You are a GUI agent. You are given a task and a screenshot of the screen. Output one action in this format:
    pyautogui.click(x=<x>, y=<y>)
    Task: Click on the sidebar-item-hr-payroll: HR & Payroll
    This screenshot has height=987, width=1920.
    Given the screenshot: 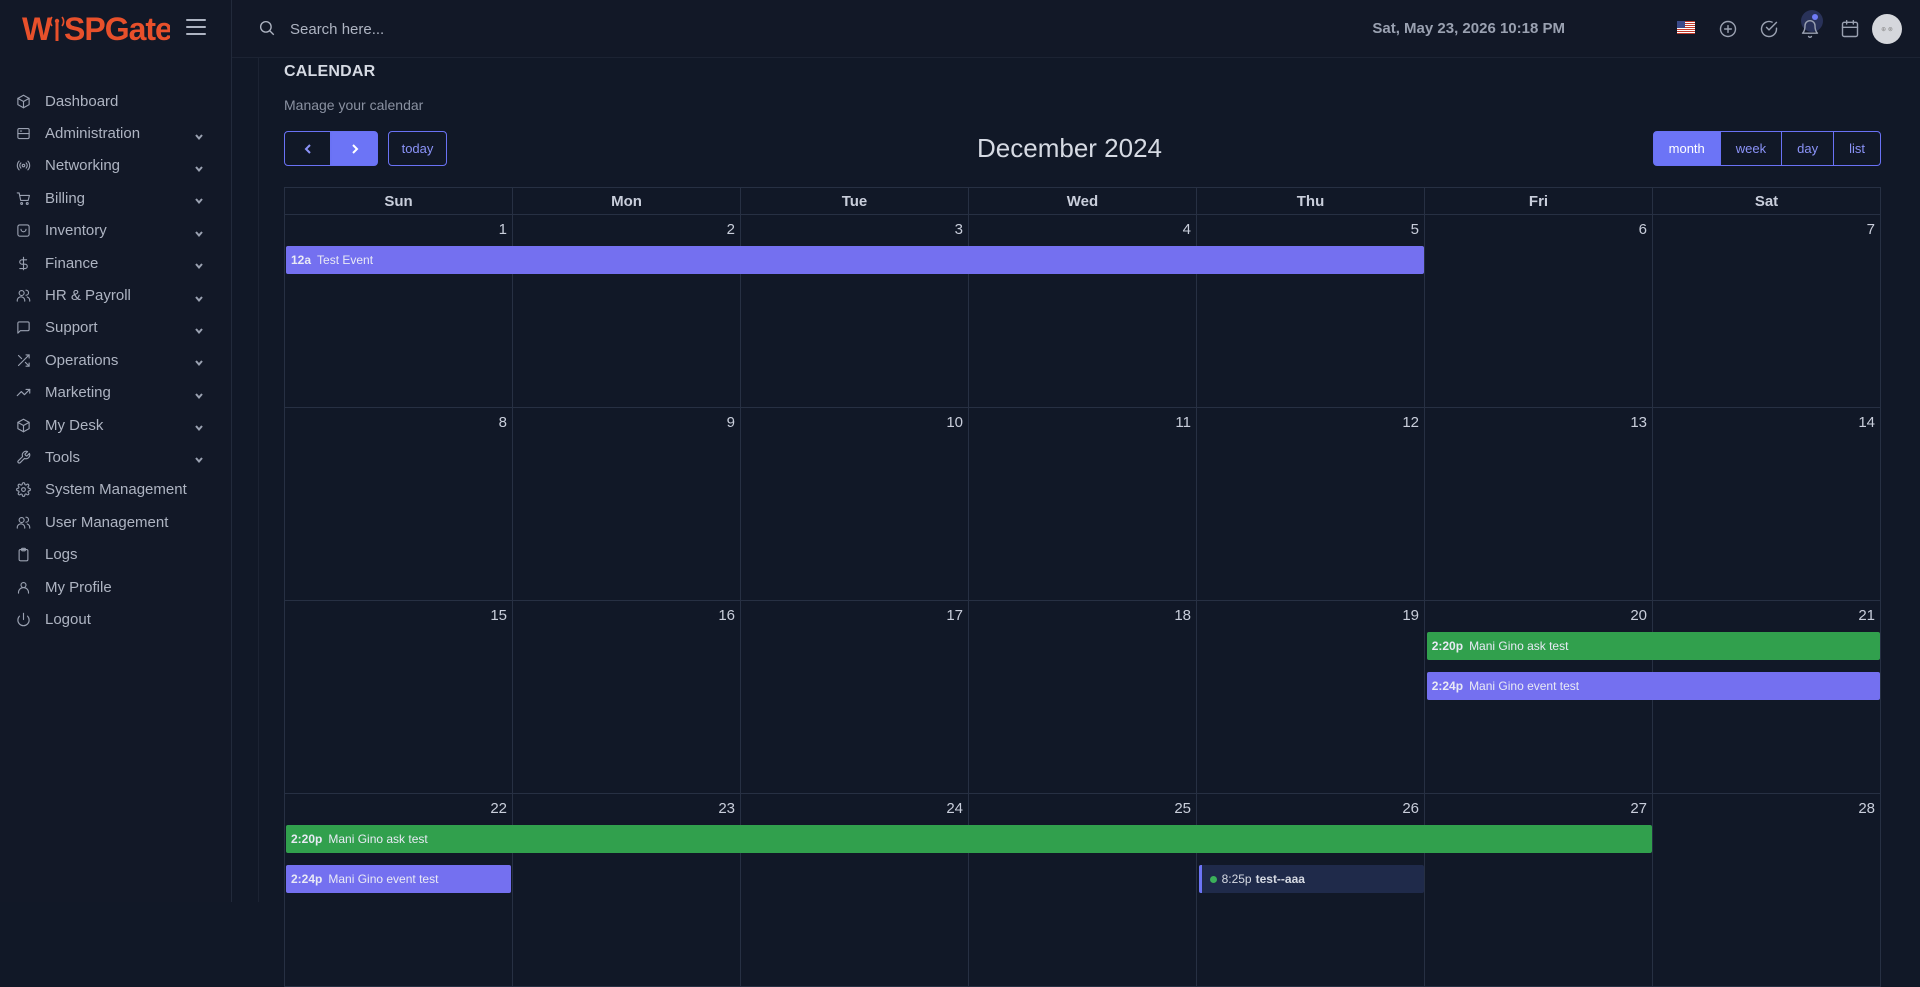 What is the action you would take?
    pyautogui.click(x=116, y=295)
    